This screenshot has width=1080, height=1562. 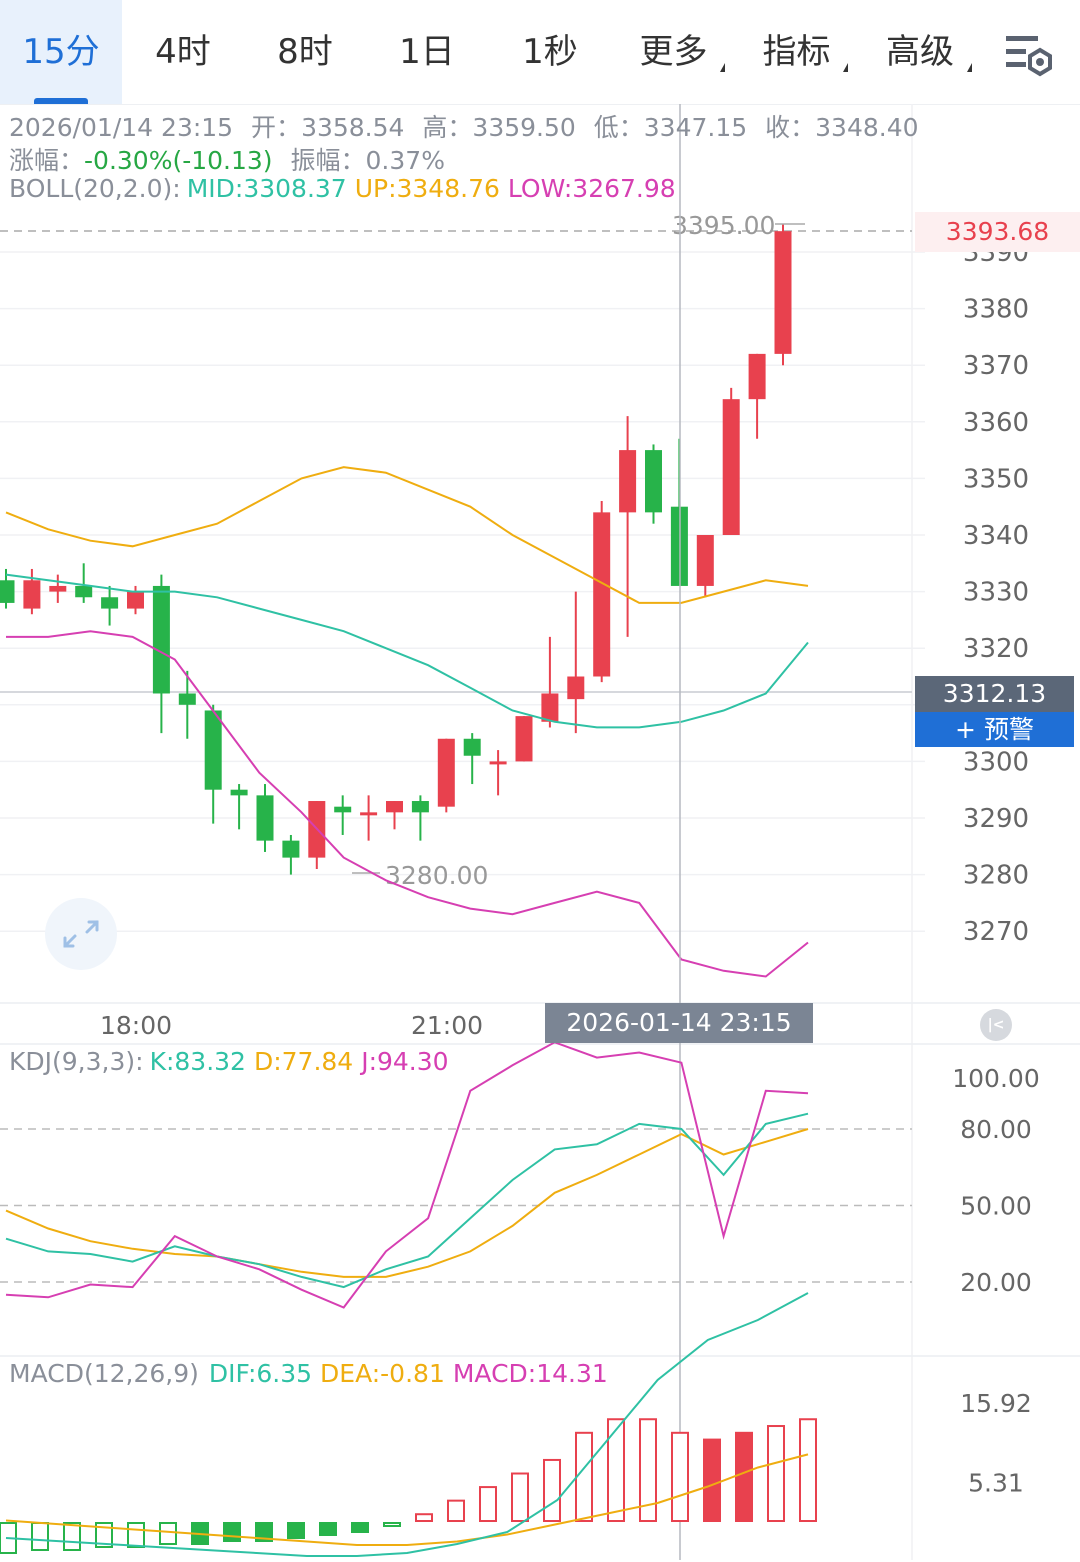 I want to click on price-tick-label: 3360, so click(x=996, y=423).